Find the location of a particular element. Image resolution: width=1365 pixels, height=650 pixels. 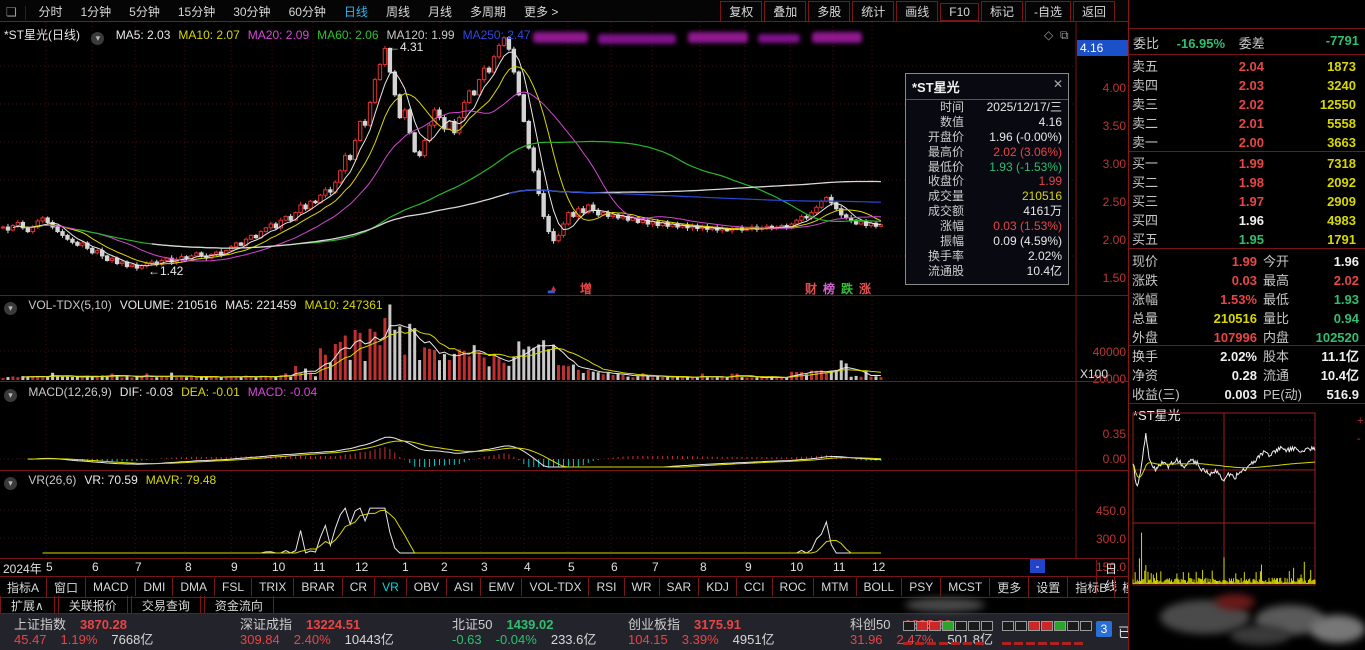

menu-item-周线: 周线 is located at coordinates (398, 10).